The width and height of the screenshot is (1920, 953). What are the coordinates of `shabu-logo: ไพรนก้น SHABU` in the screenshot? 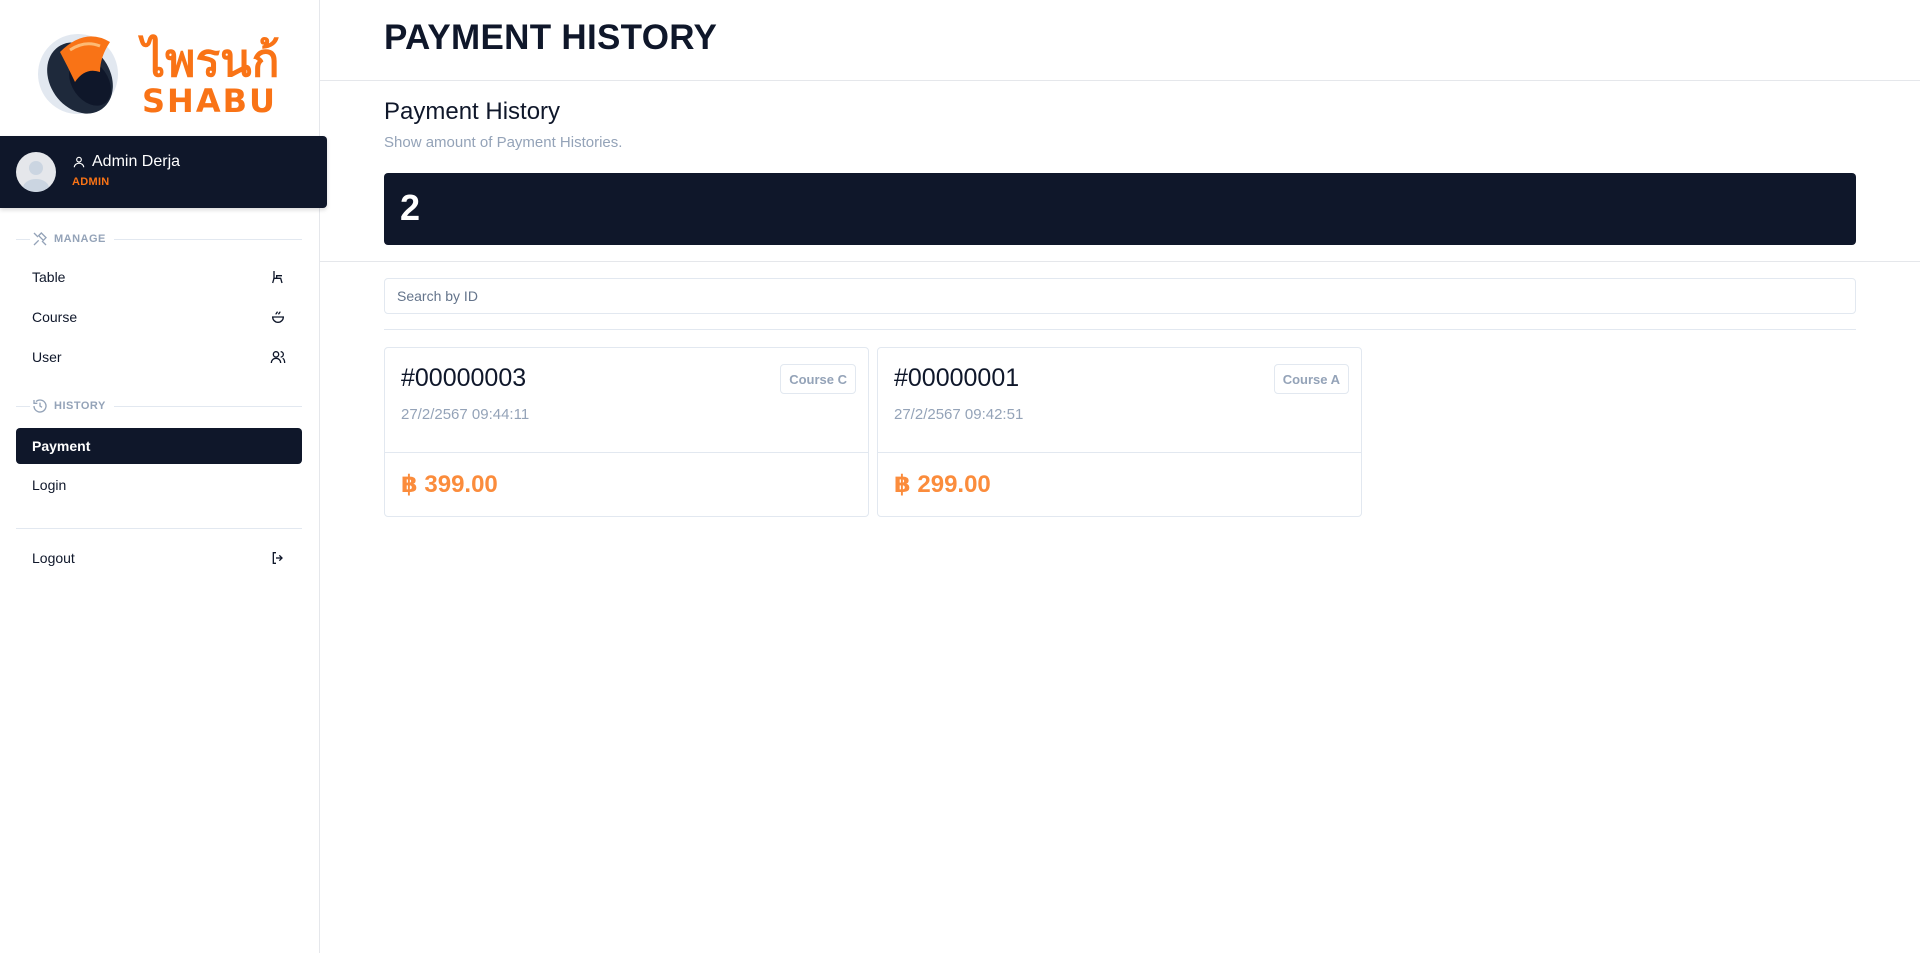 It's located at (155, 66).